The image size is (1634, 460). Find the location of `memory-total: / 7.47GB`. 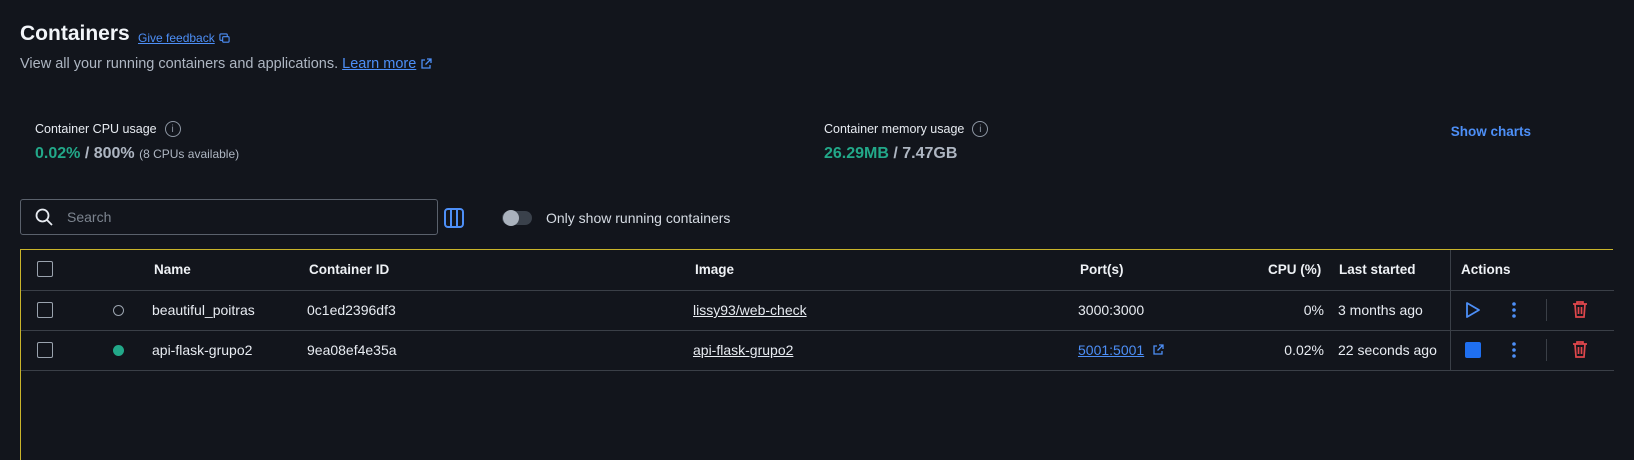

memory-total: / 7.47GB is located at coordinates (925, 153).